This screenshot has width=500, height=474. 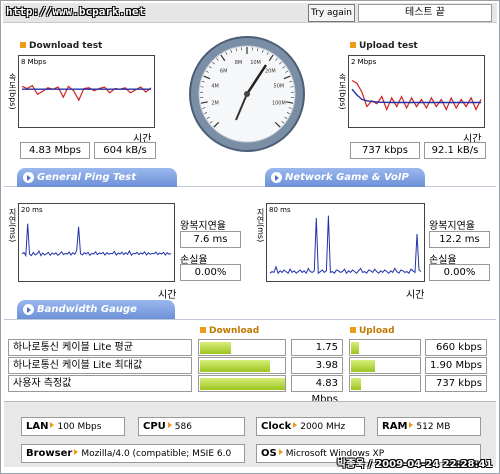 I want to click on download-chart, so click(x=86, y=93).